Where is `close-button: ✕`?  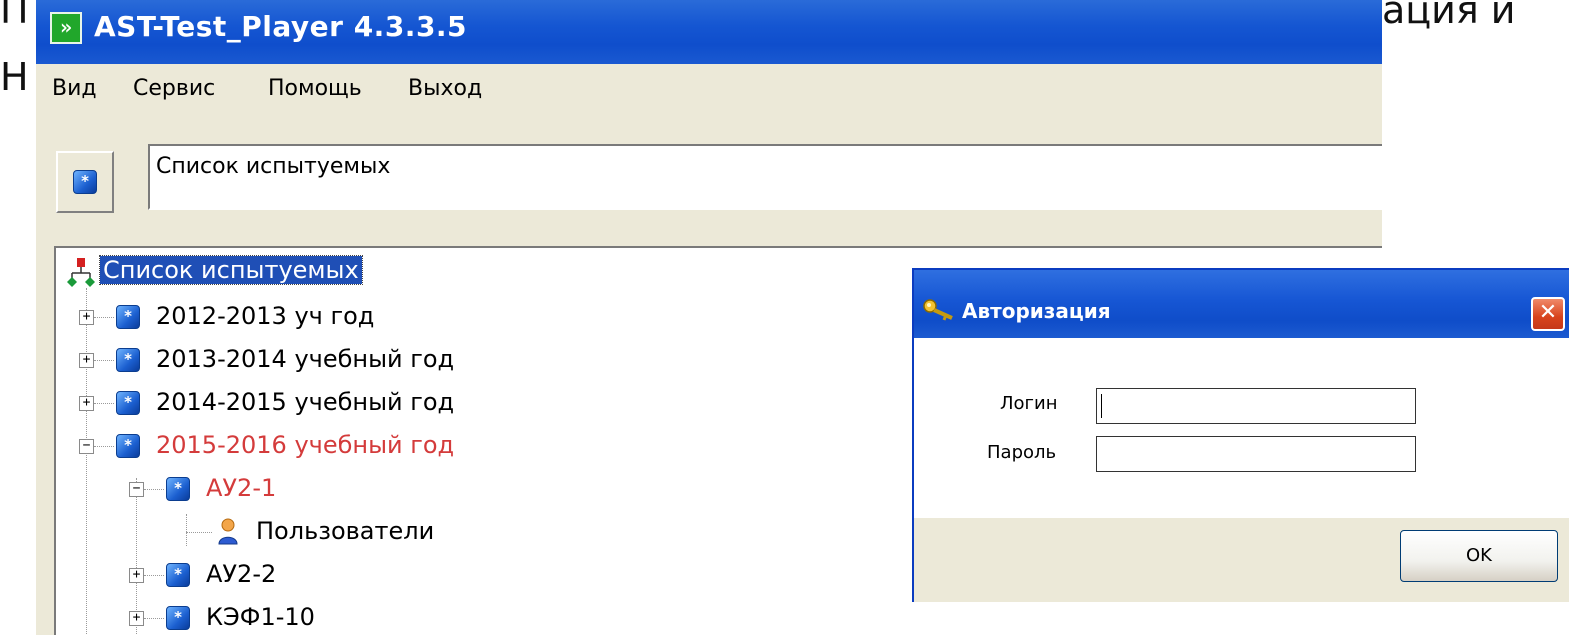 close-button: ✕ is located at coordinates (1548, 314).